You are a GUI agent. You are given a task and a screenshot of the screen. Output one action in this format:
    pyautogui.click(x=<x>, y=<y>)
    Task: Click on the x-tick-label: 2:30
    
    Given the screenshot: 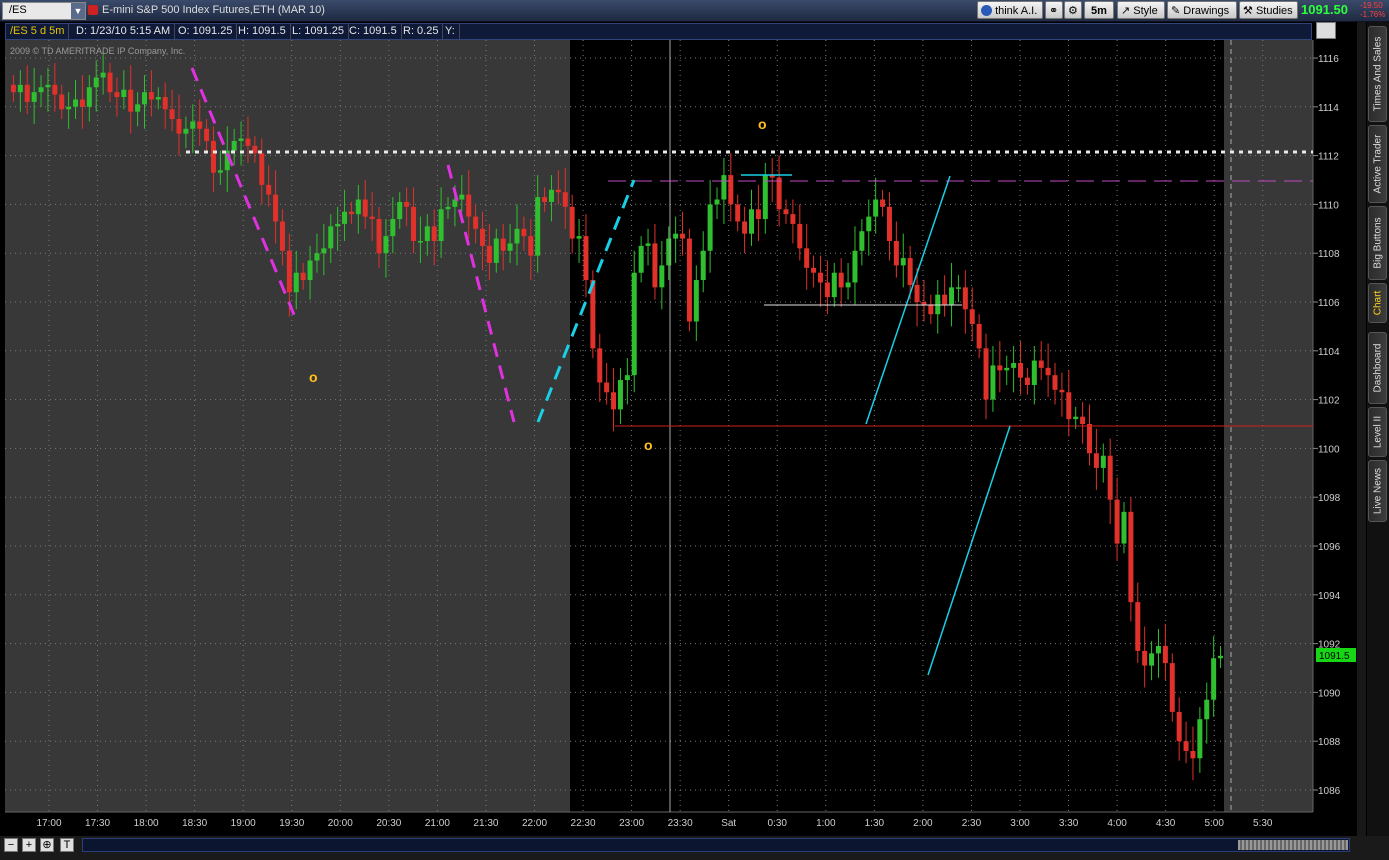 What is the action you would take?
    pyautogui.click(x=972, y=823)
    